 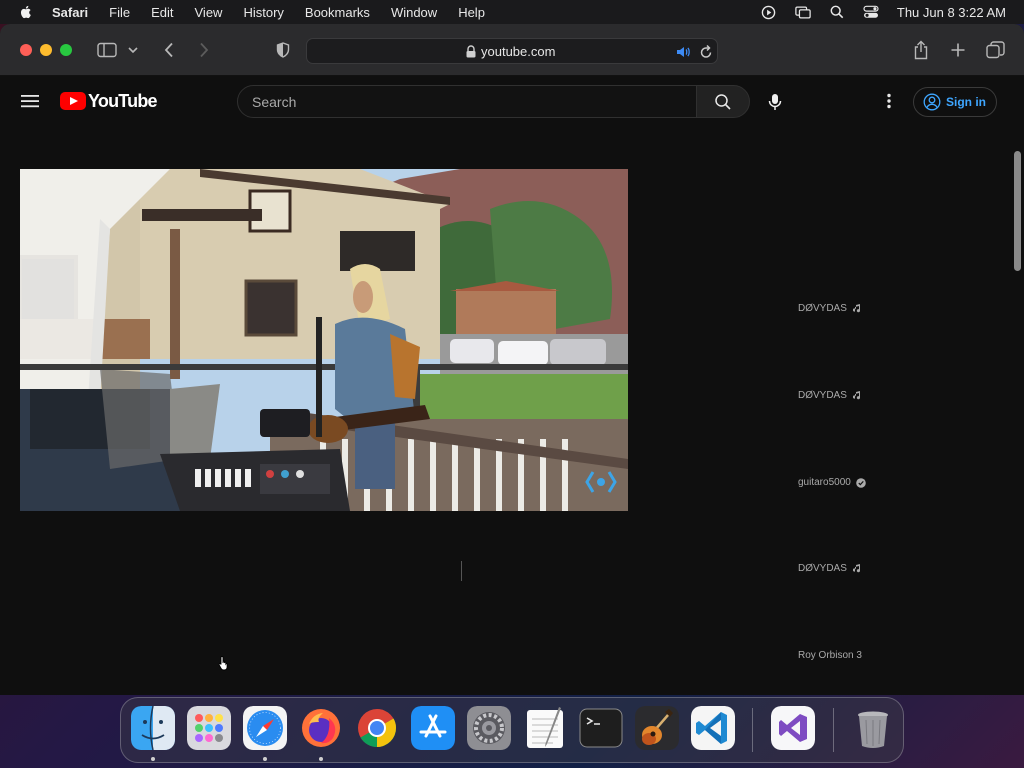 I want to click on voice-search-button, so click(x=774, y=101).